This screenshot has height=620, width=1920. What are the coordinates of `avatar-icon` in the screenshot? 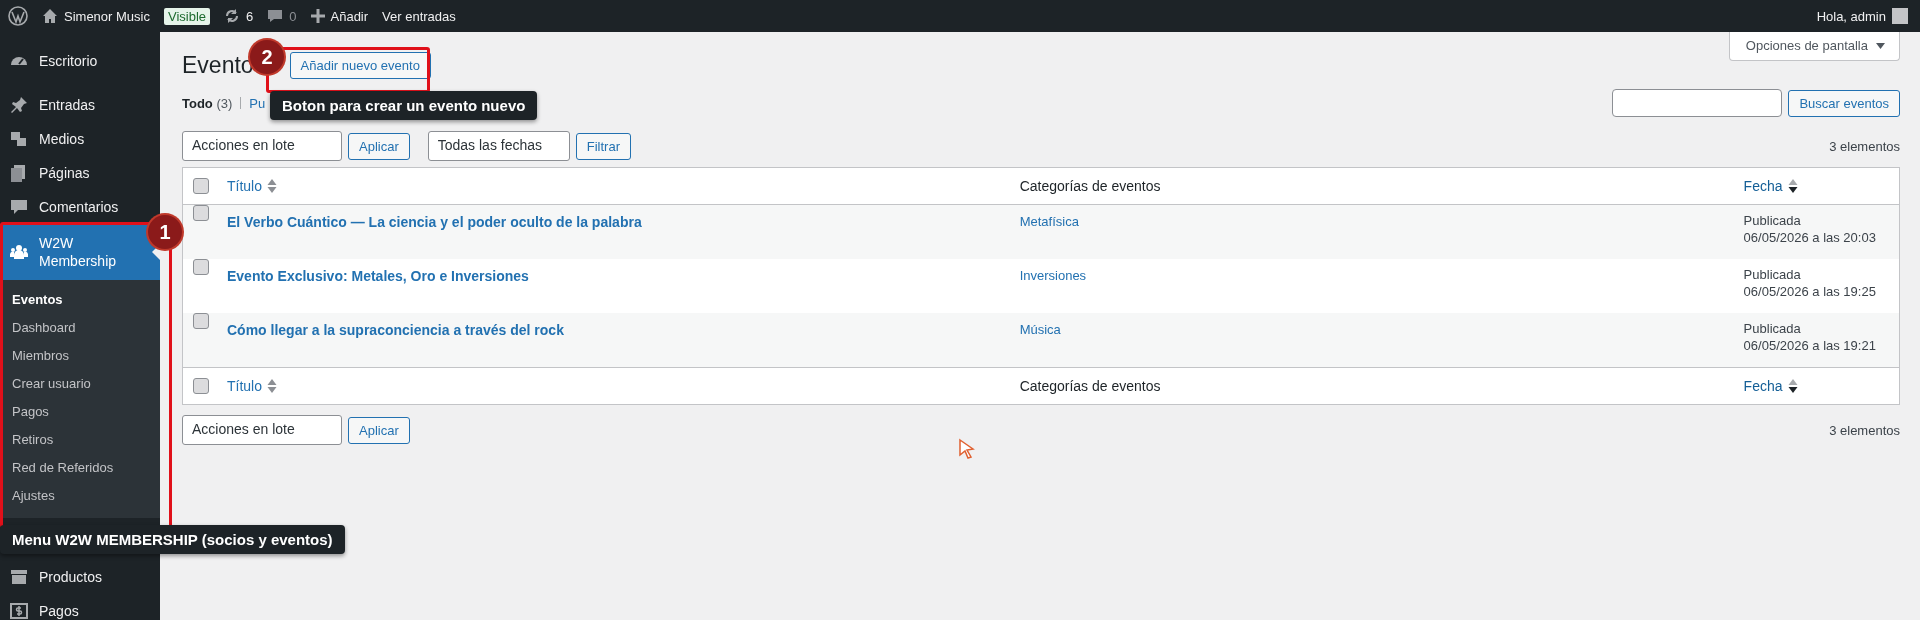 It's located at (1900, 16).